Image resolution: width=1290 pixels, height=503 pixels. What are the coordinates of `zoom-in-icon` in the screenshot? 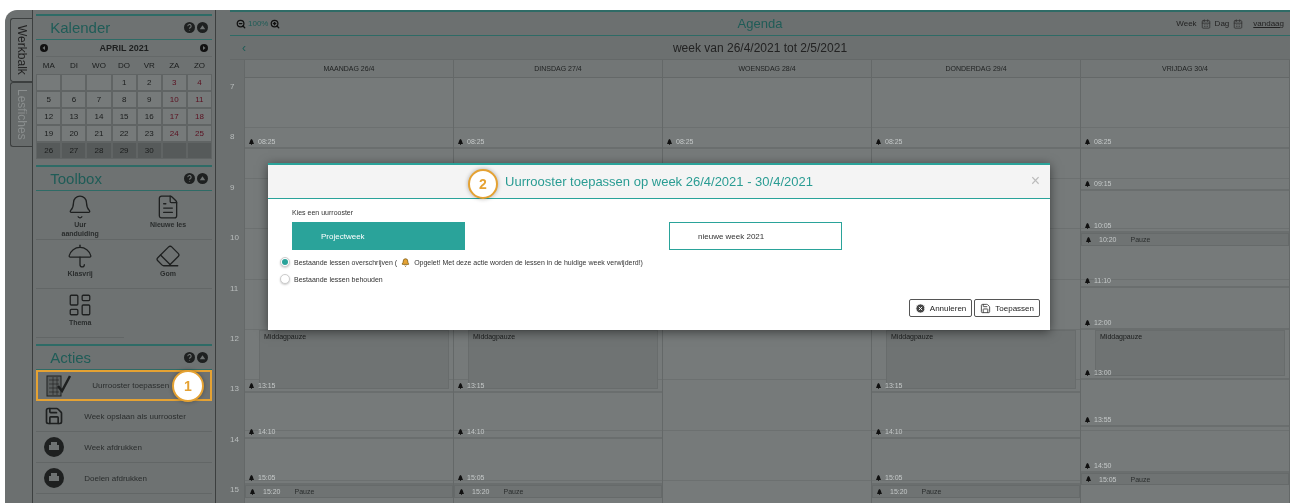 It's located at (275, 23).